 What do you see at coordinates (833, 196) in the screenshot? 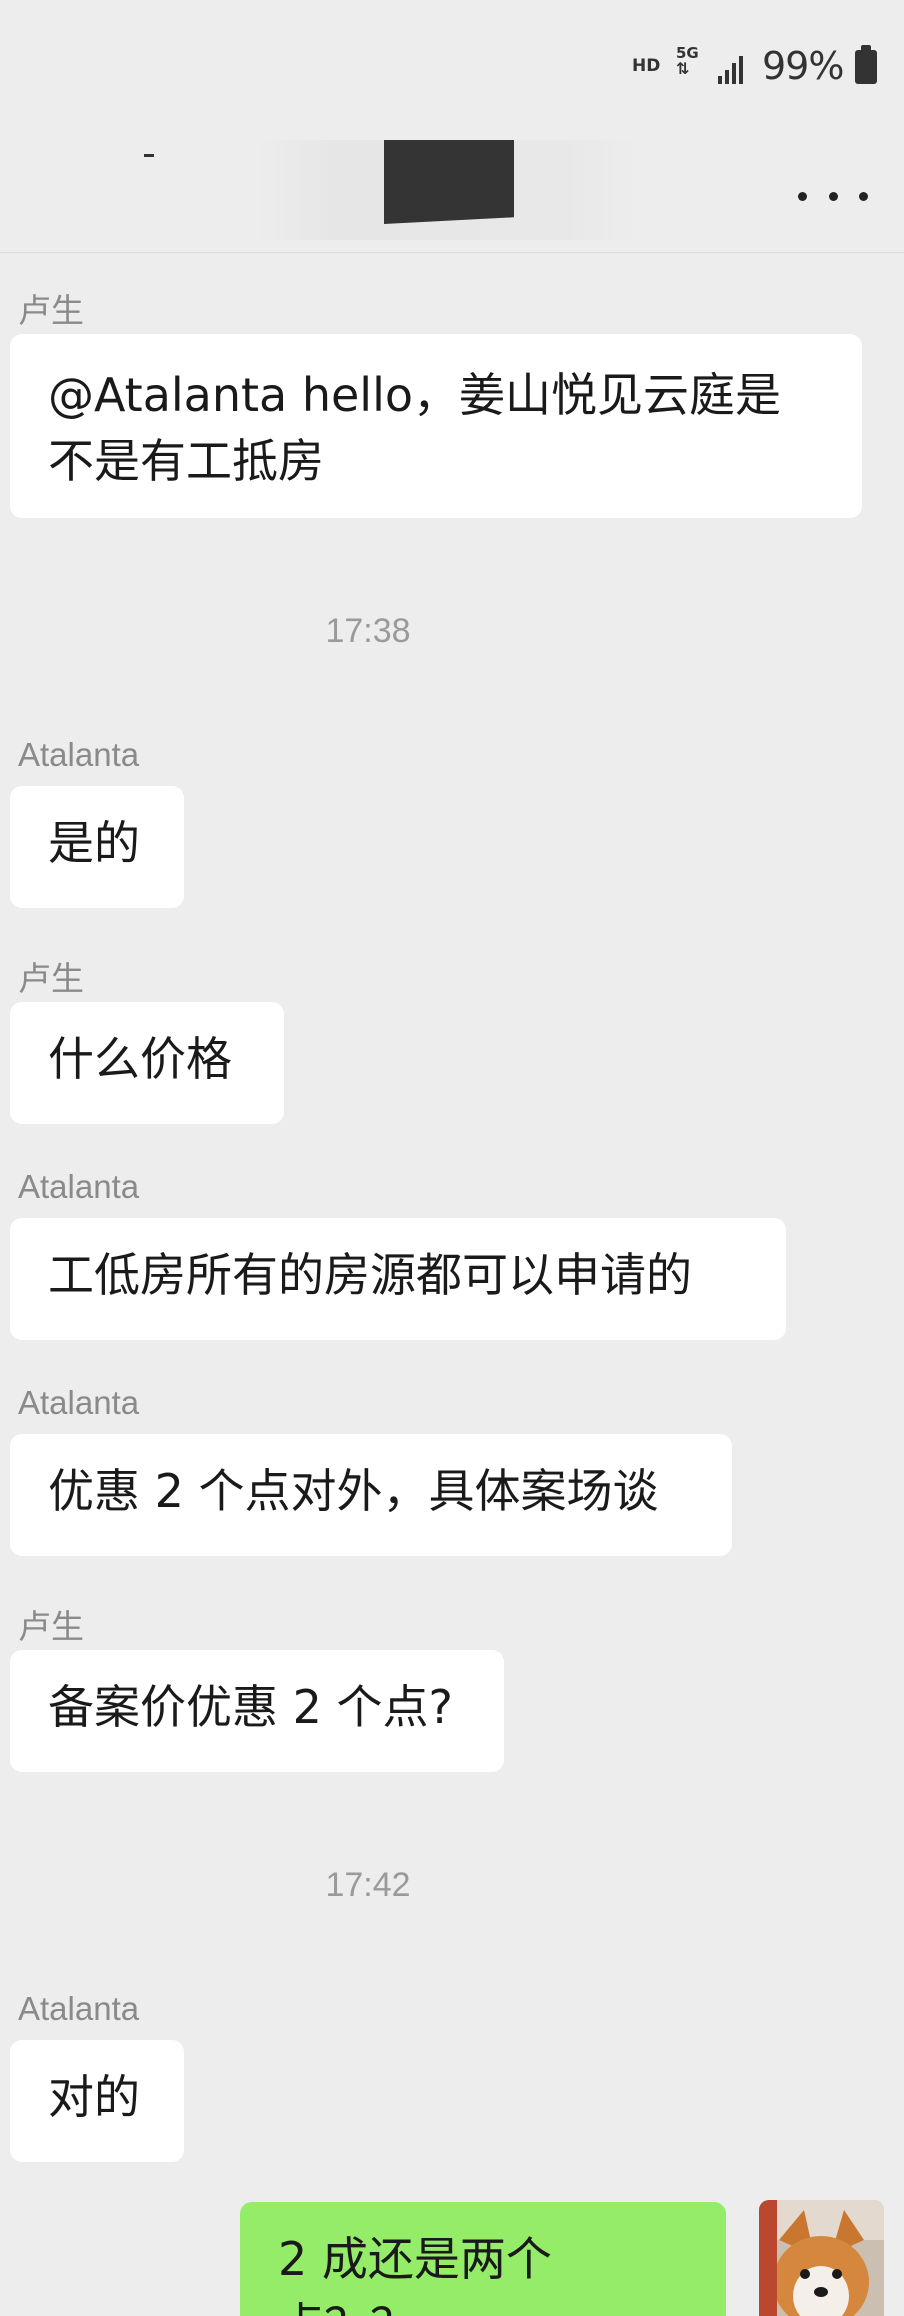
I see `more-icon` at bounding box center [833, 196].